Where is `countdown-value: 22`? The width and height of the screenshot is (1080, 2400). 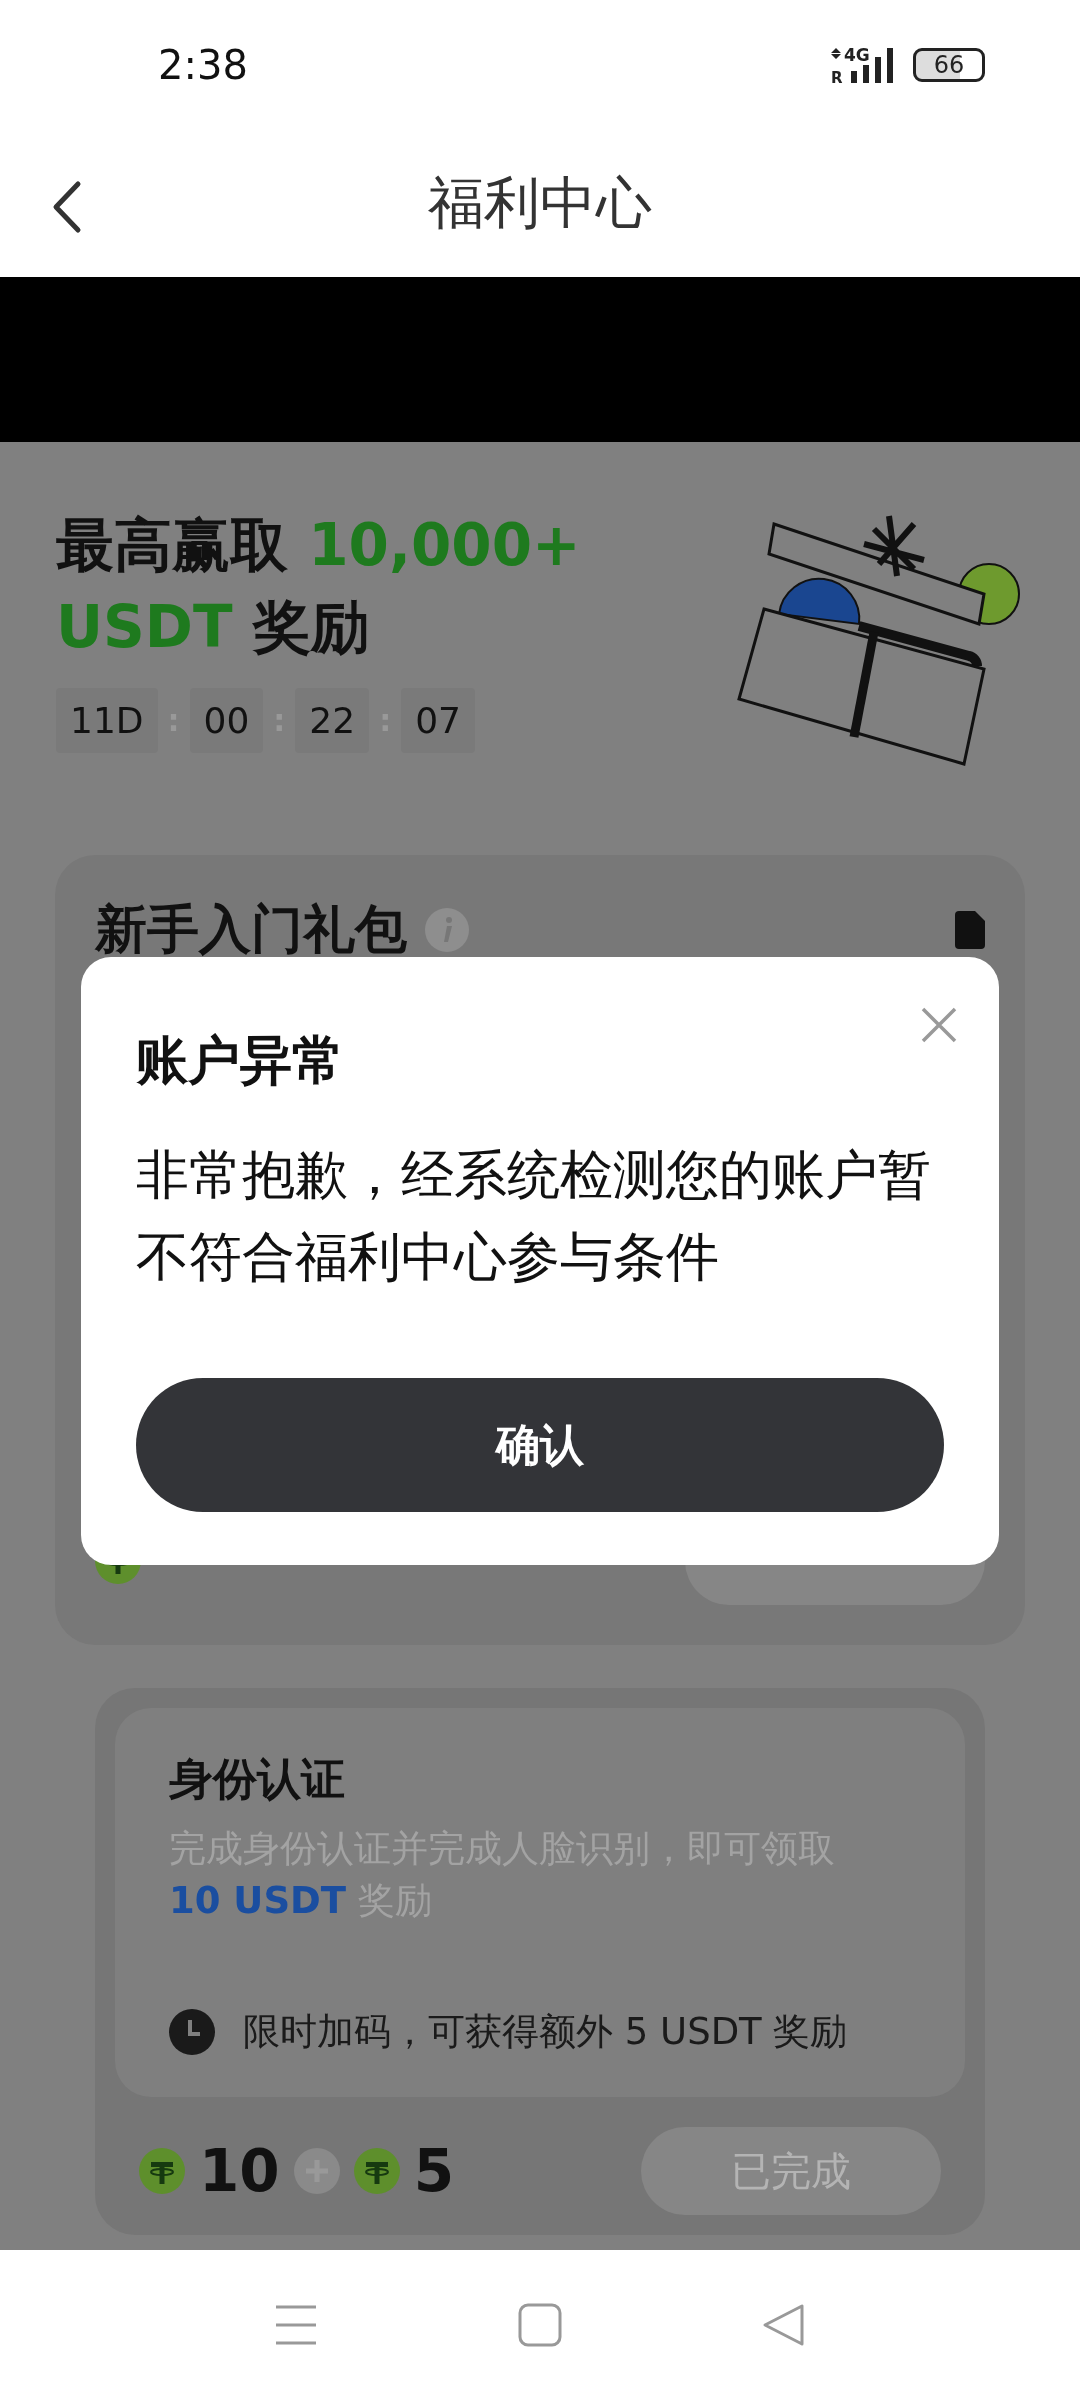
countdown-value: 22 is located at coordinates (332, 720).